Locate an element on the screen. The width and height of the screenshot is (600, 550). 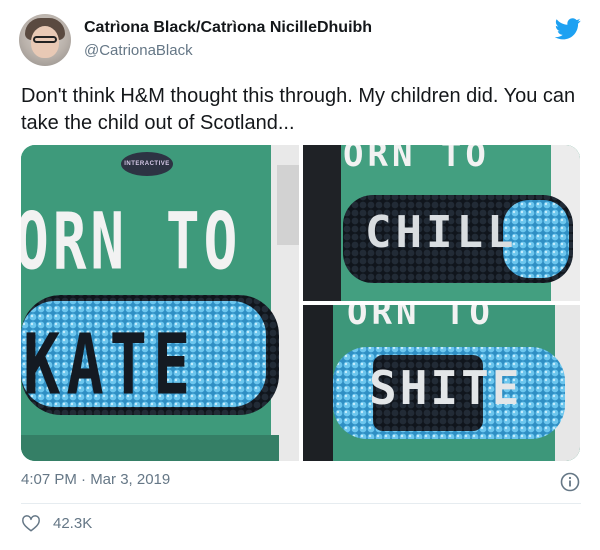
twitter-bird-icon is located at coordinates (568, 29).